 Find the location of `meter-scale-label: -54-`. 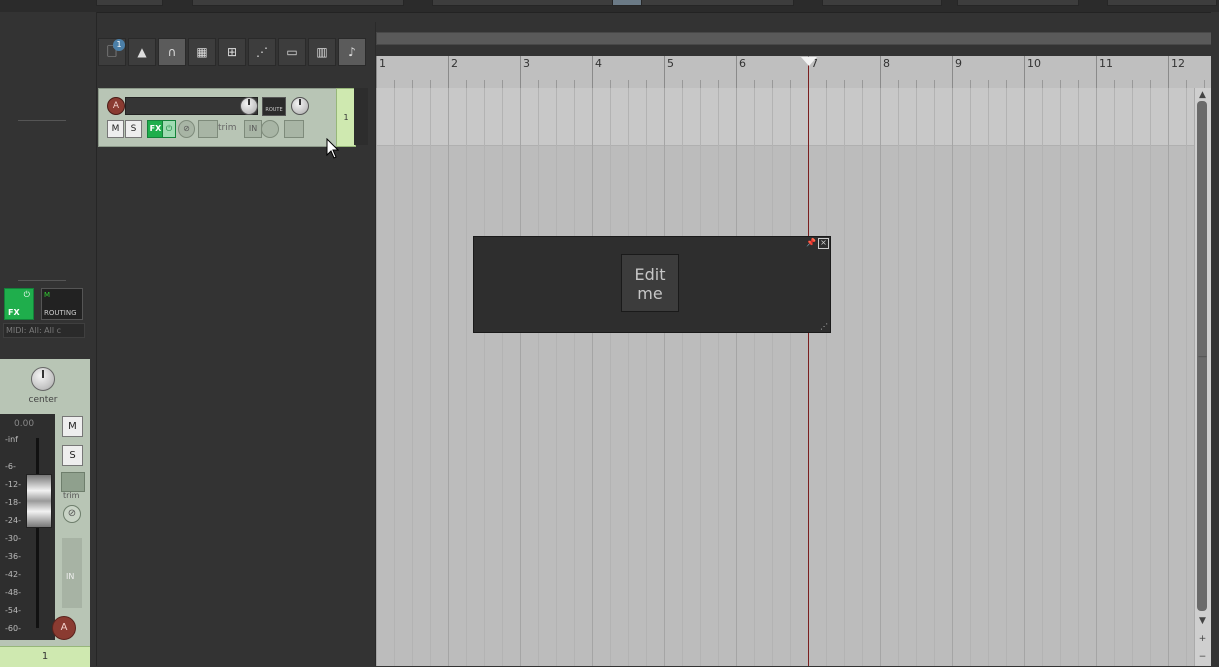

meter-scale-label: -54- is located at coordinates (13, 610).